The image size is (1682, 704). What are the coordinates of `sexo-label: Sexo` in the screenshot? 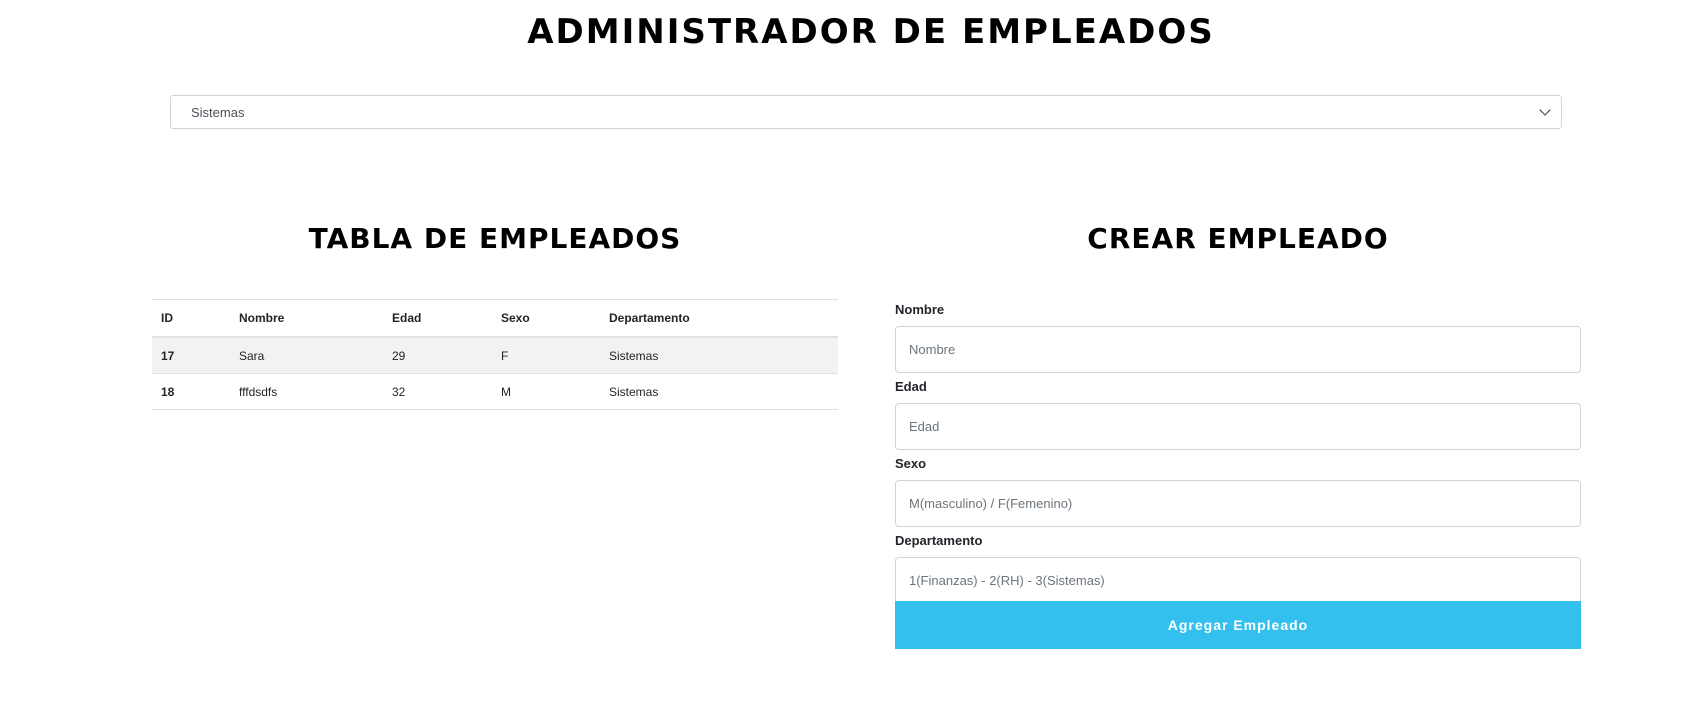 It's located at (911, 463).